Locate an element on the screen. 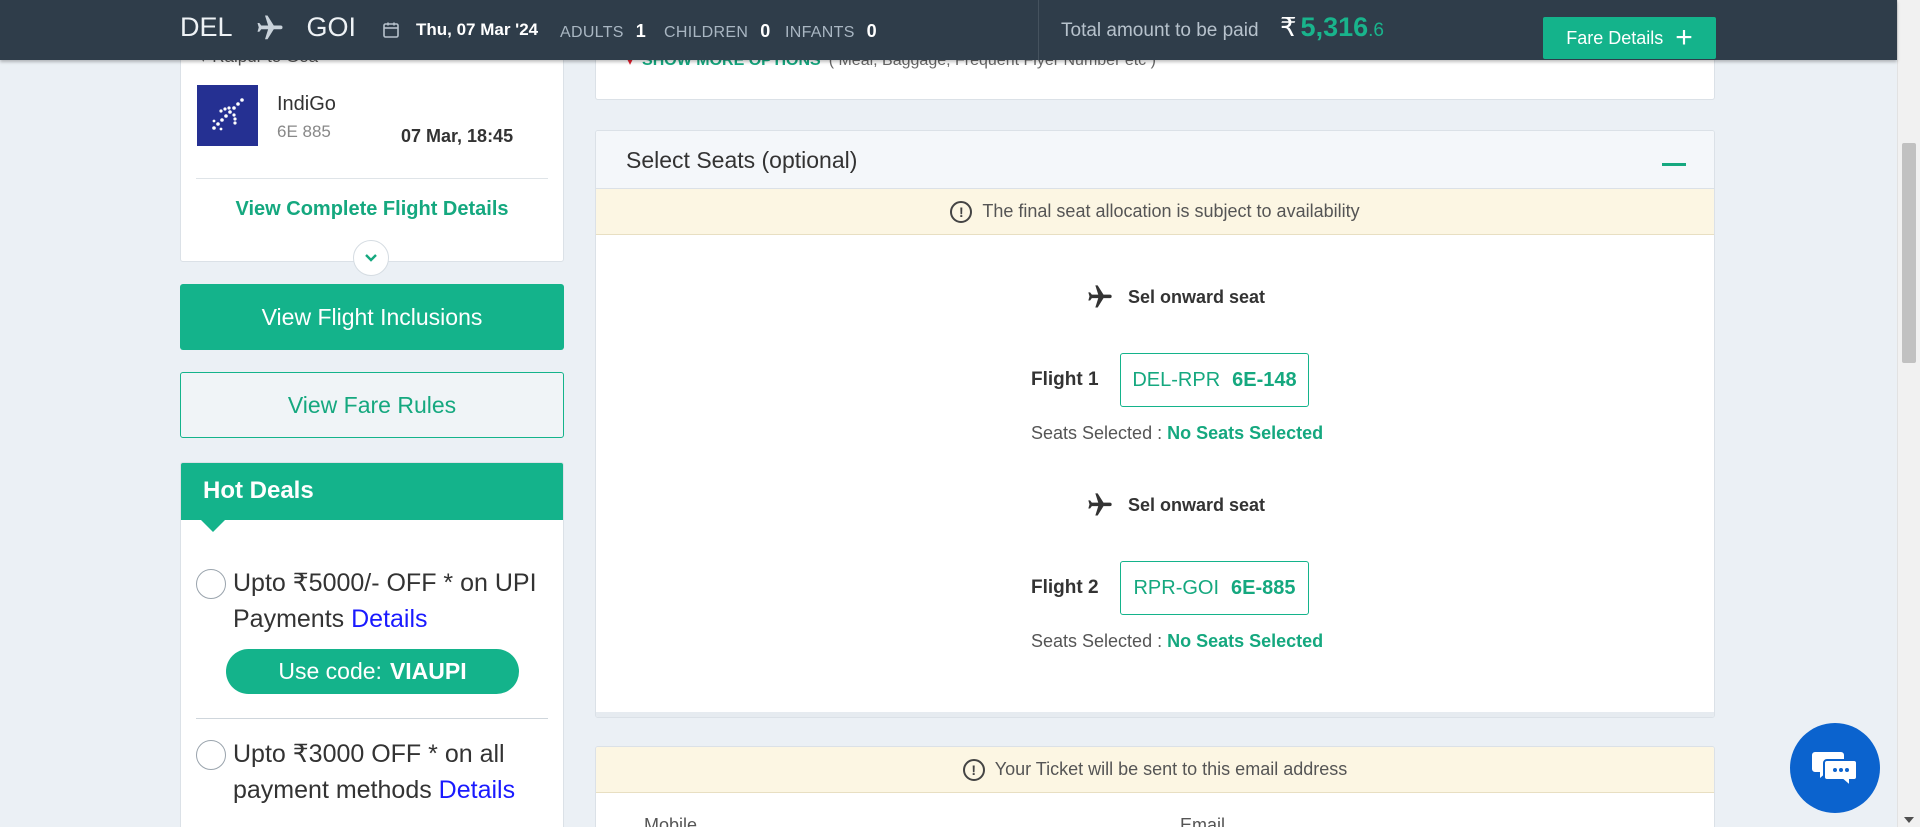  date-text: Thu, 07 Mar '24 is located at coordinates (477, 29).